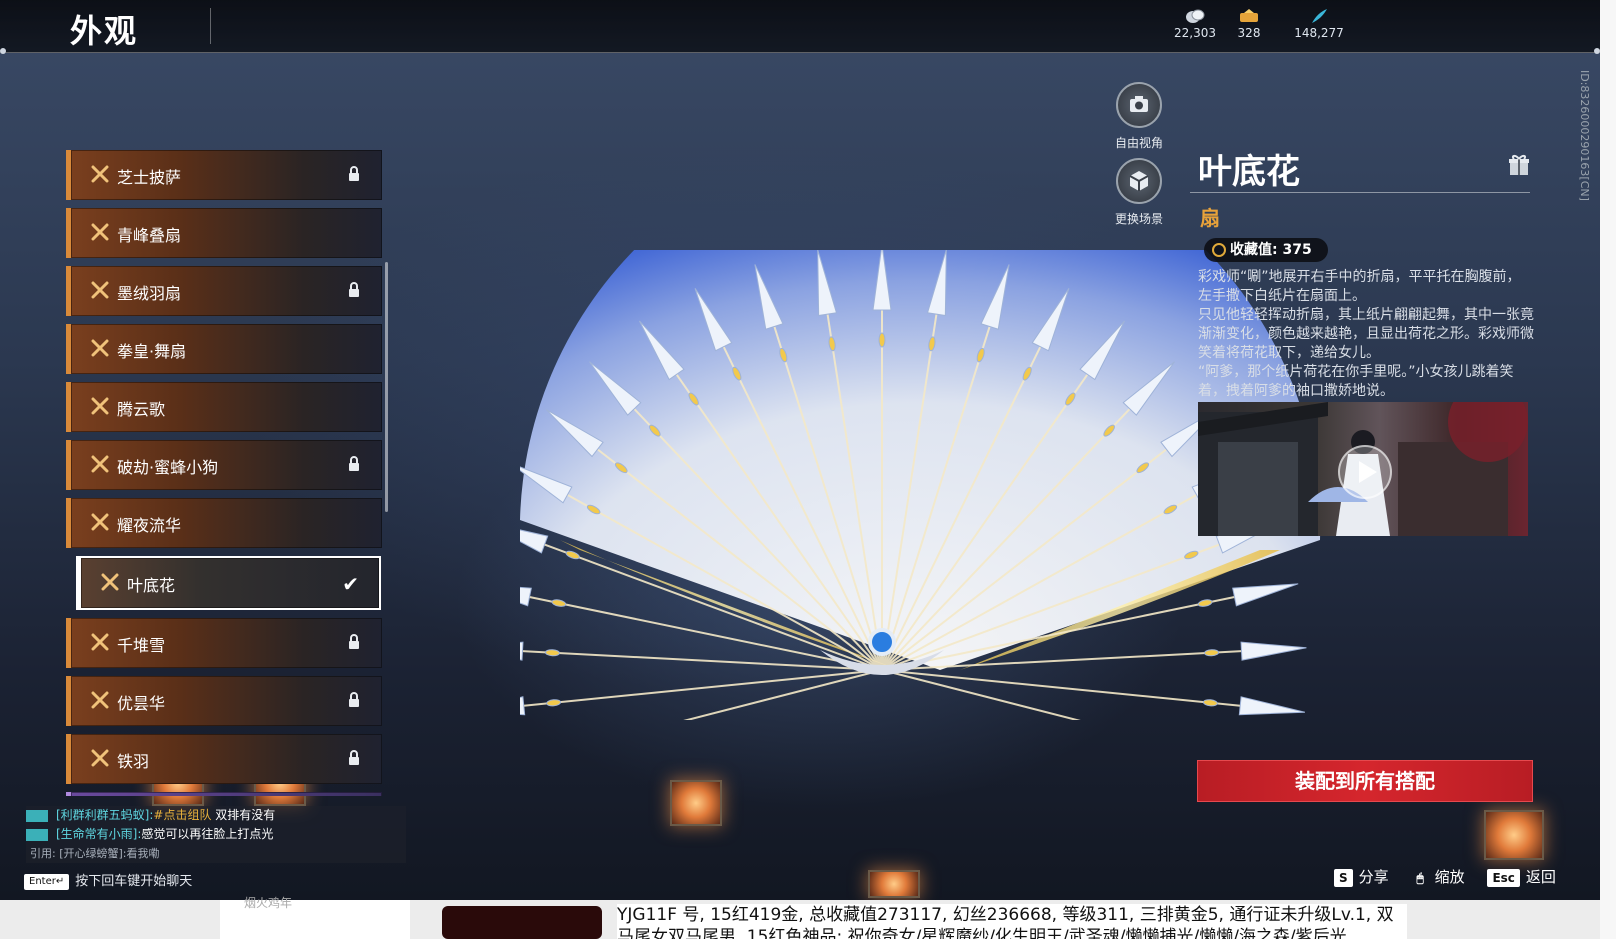  What do you see at coordinates (228, 583) in the screenshot?
I see `list-item: 叶底花 ✔` at bounding box center [228, 583].